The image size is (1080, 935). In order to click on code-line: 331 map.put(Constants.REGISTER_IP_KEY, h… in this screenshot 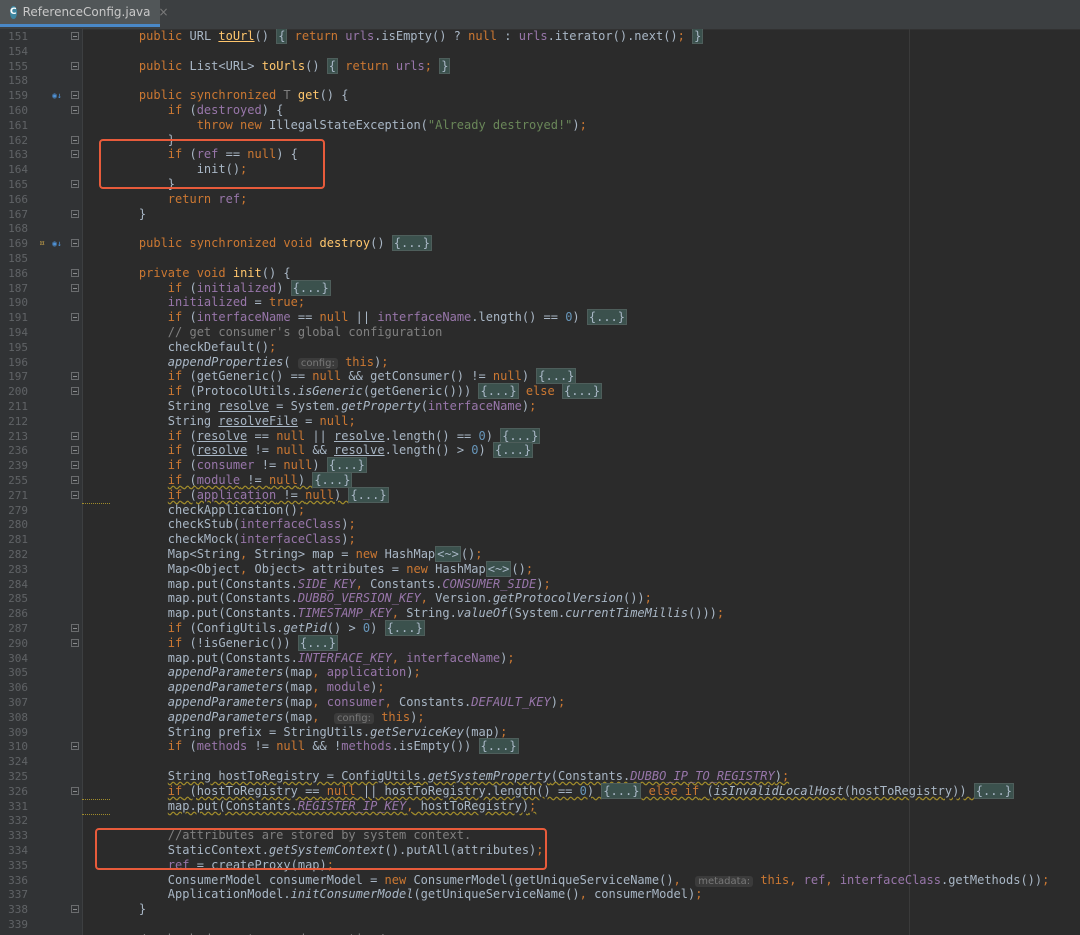, I will do `click(540, 807)`.